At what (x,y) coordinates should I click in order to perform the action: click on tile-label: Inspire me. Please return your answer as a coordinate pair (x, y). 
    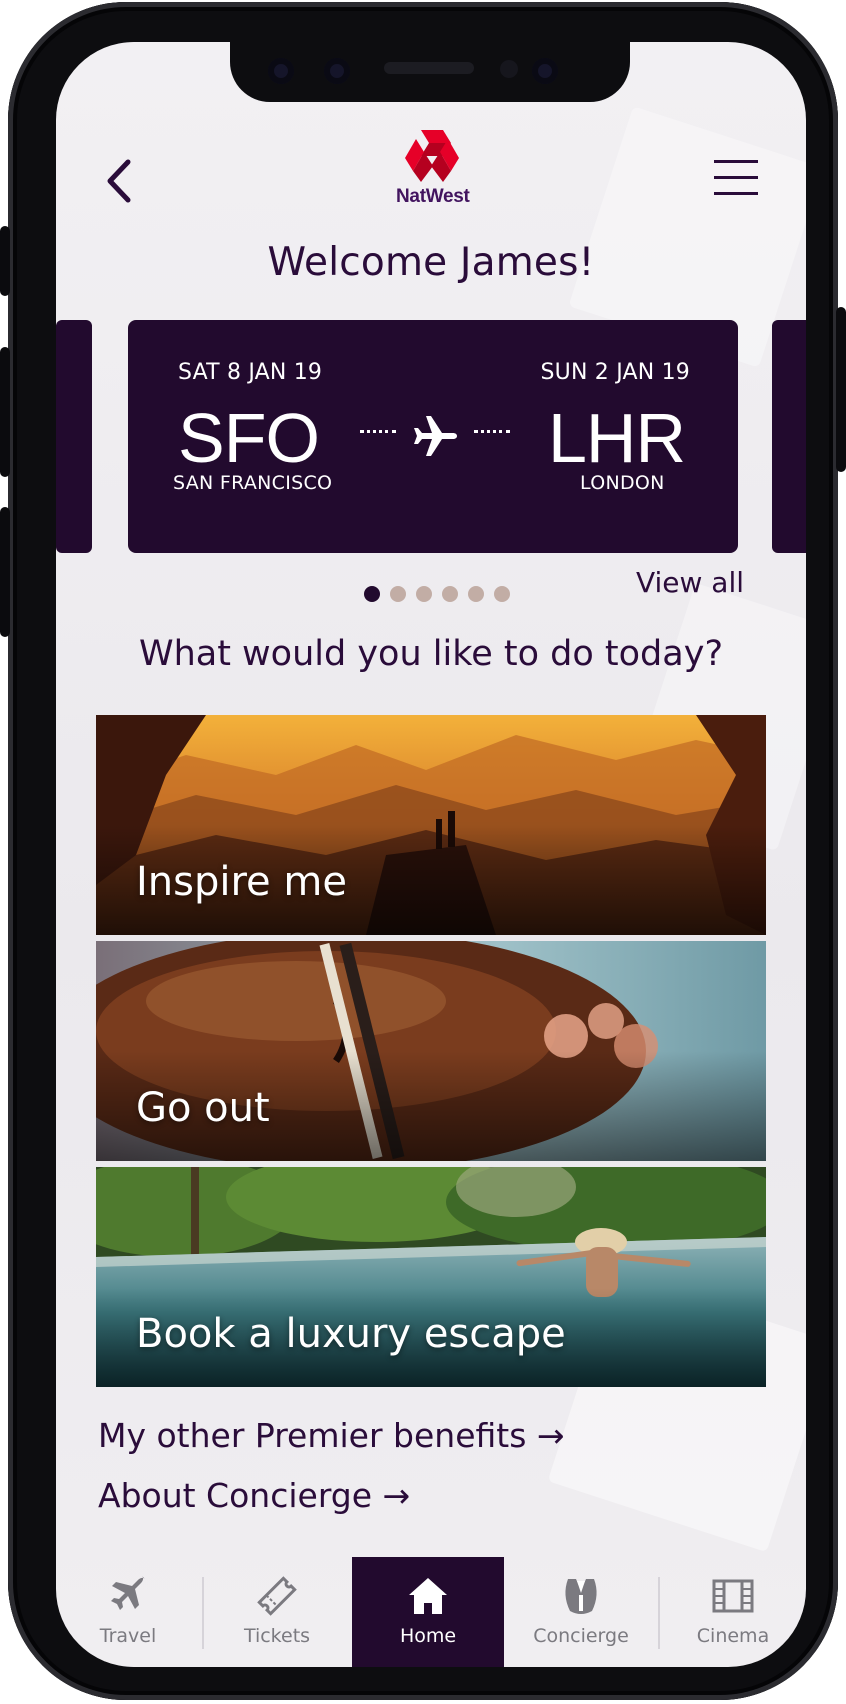
    Looking at the image, I should click on (241, 882).